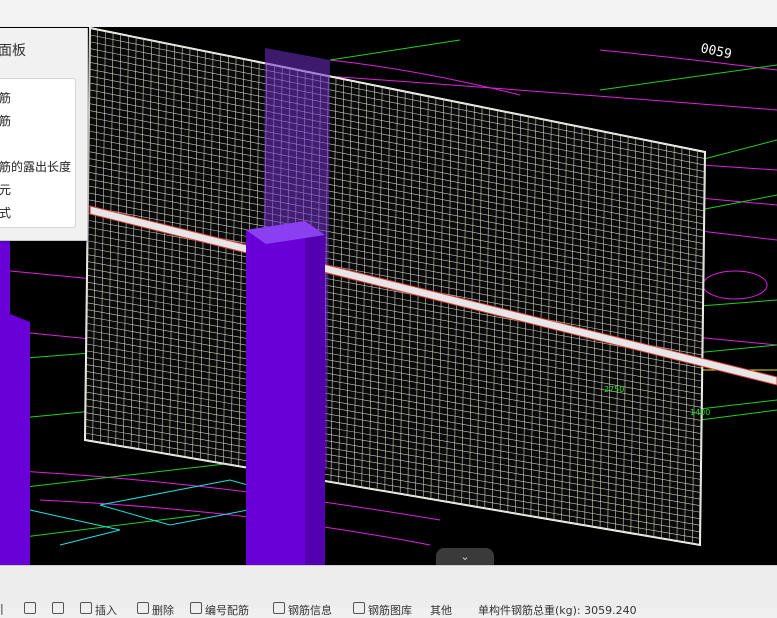  Describe the element at coordinates (38, 153) in the screenshot. I see `panel-list: 筋 筋 筋的露出长度 元 式` at that location.